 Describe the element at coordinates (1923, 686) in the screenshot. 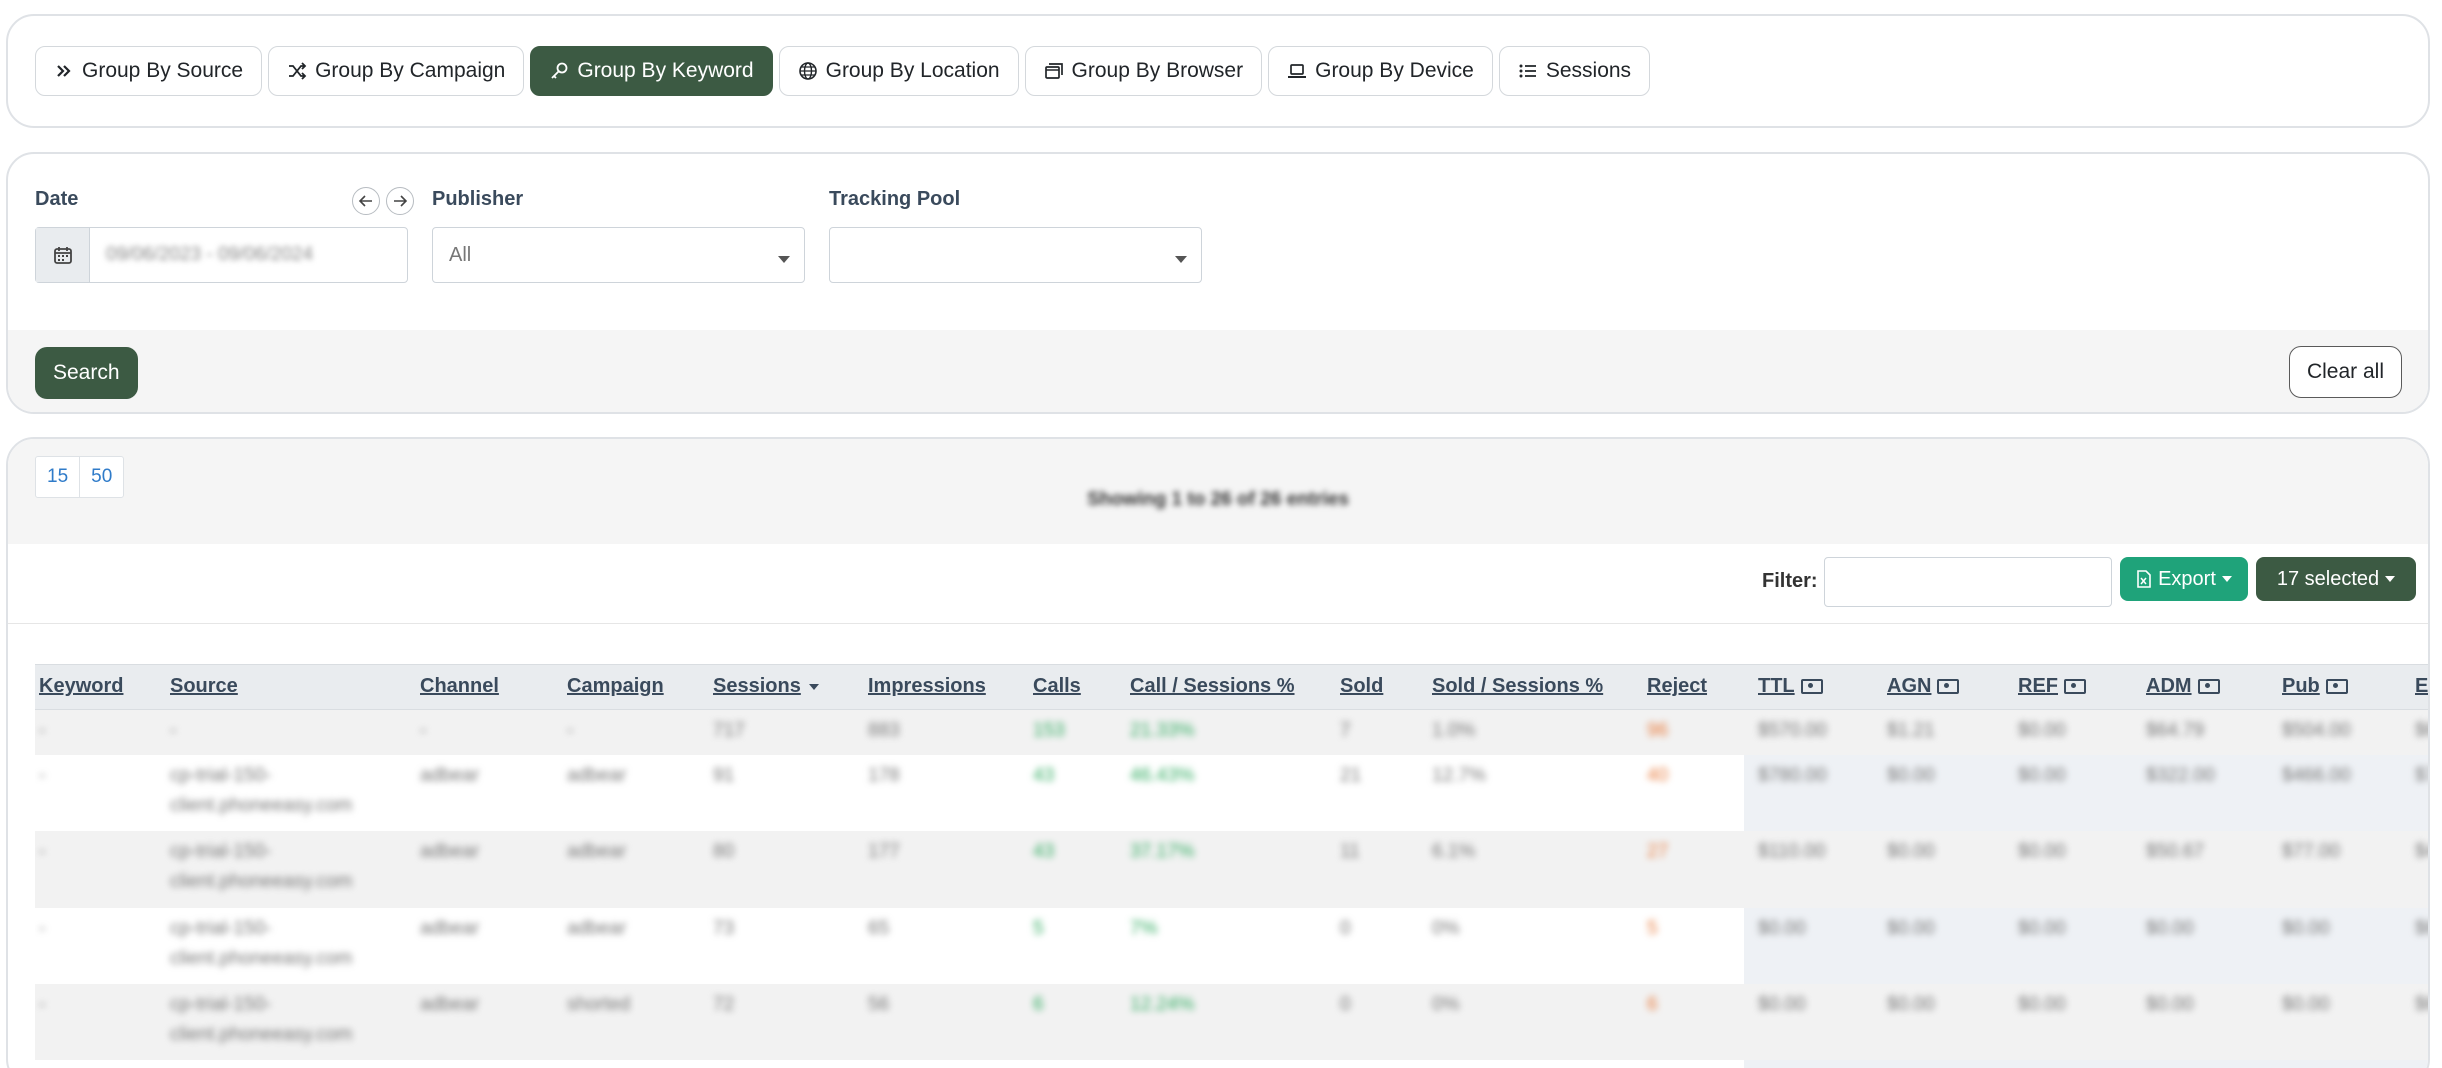

I see `column-header-agn: AGN` at that location.